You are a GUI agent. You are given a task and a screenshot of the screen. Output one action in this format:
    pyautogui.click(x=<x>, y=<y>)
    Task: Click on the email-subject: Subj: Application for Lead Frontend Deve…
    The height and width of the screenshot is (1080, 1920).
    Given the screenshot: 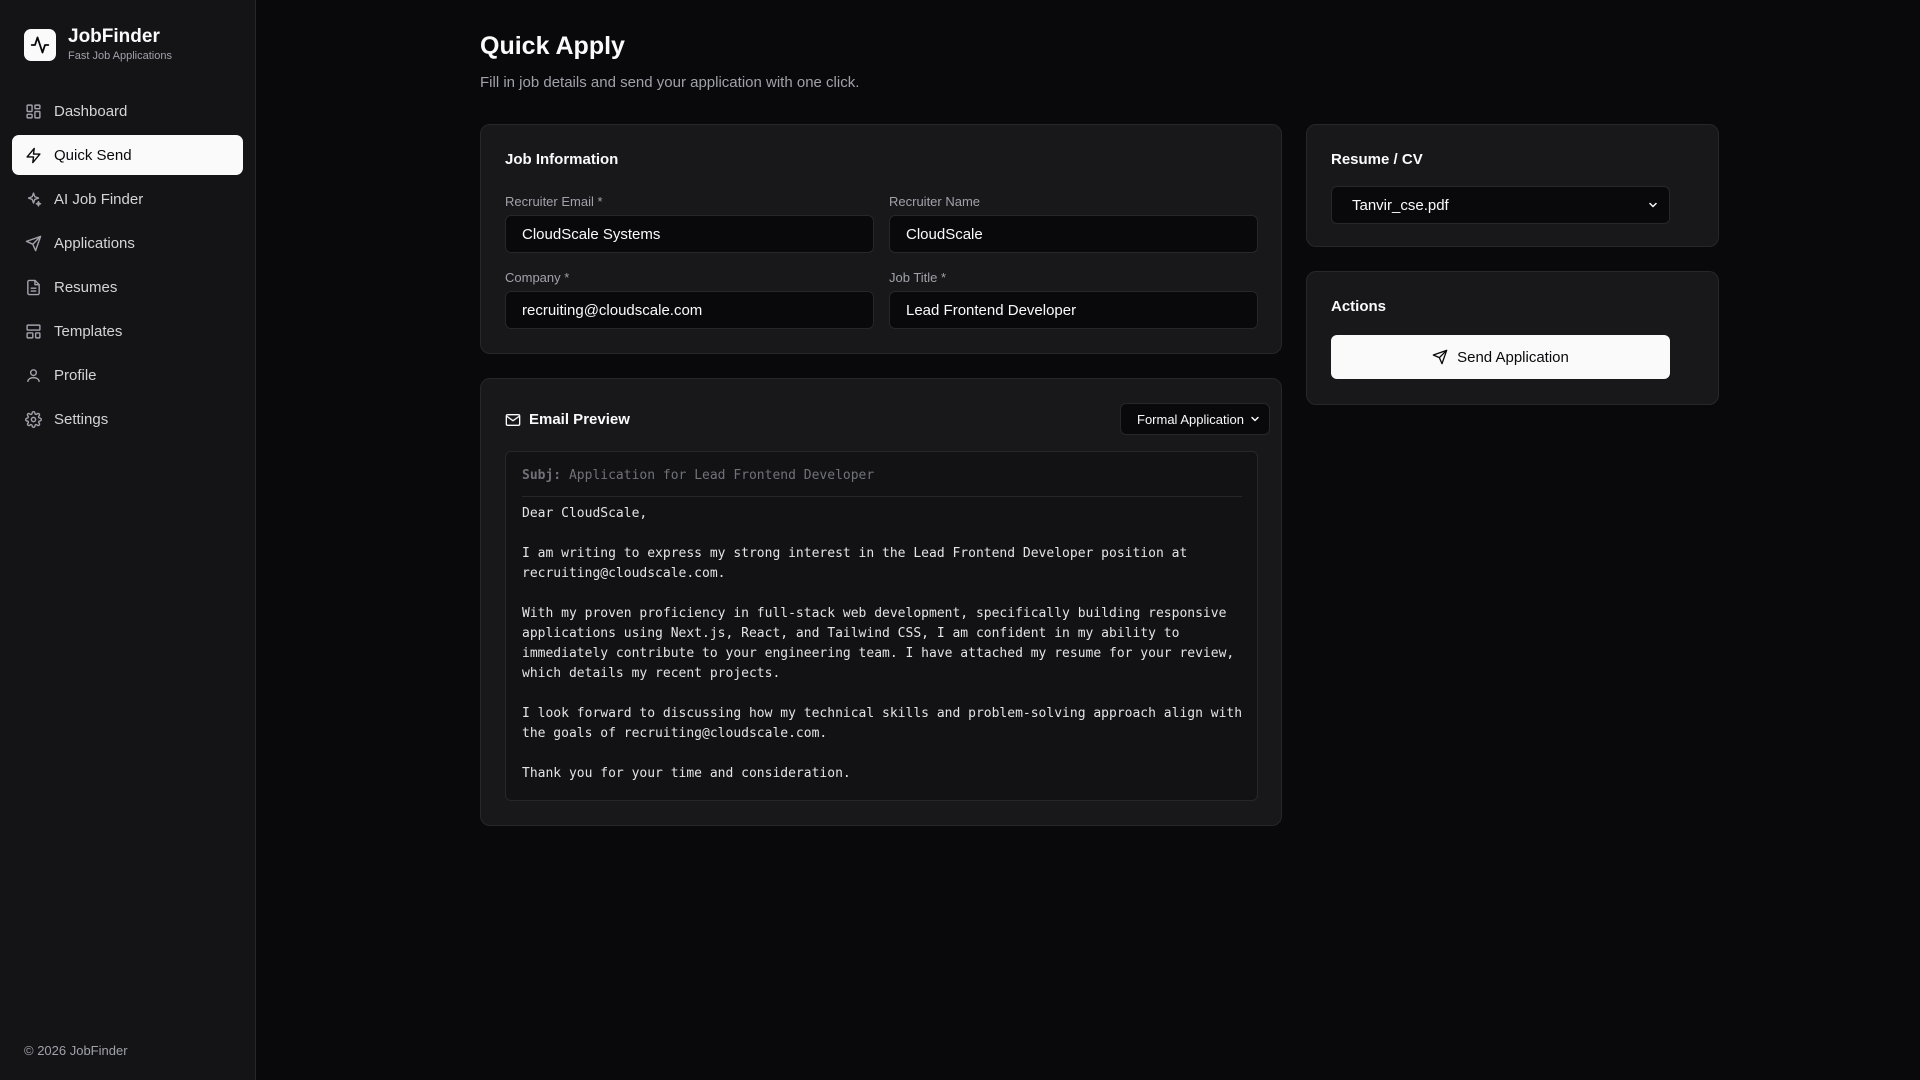 What is the action you would take?
    pyautogui.click(x=882, y=482)
    